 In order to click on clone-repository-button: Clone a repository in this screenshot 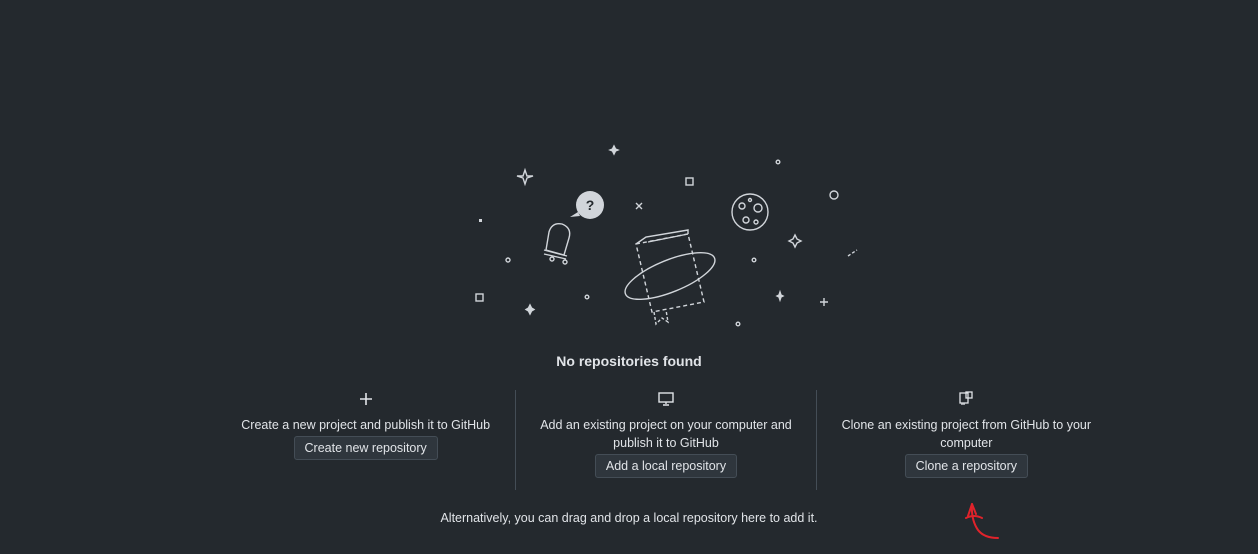, I will do `click(966, 466)`.